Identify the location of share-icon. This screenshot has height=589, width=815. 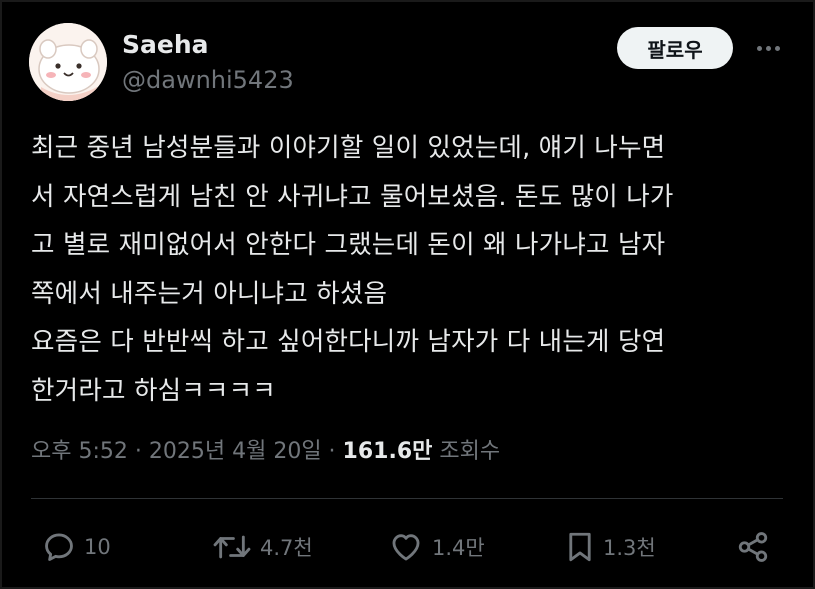
(753, 547).